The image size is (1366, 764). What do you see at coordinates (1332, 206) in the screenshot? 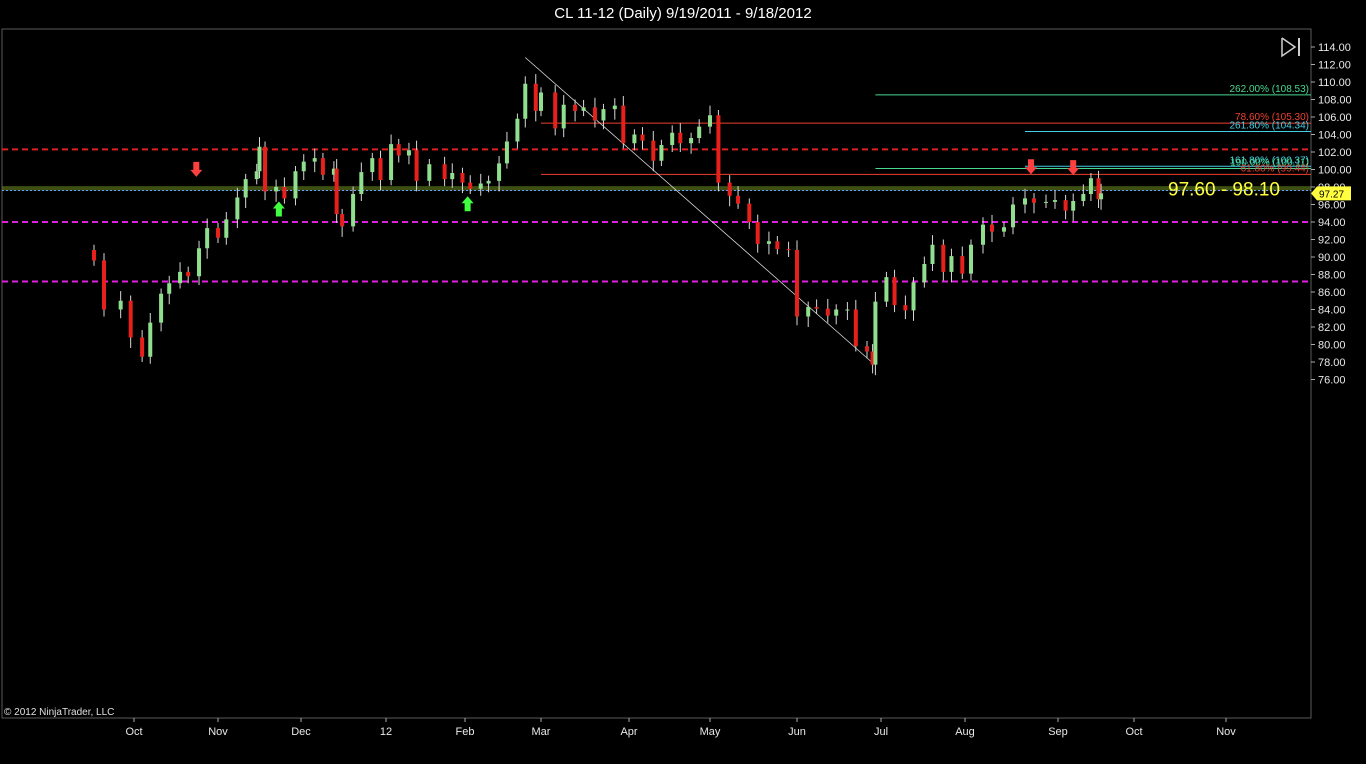
I see `y-tick-label: 96.00` at bounding box center [1332, 206].